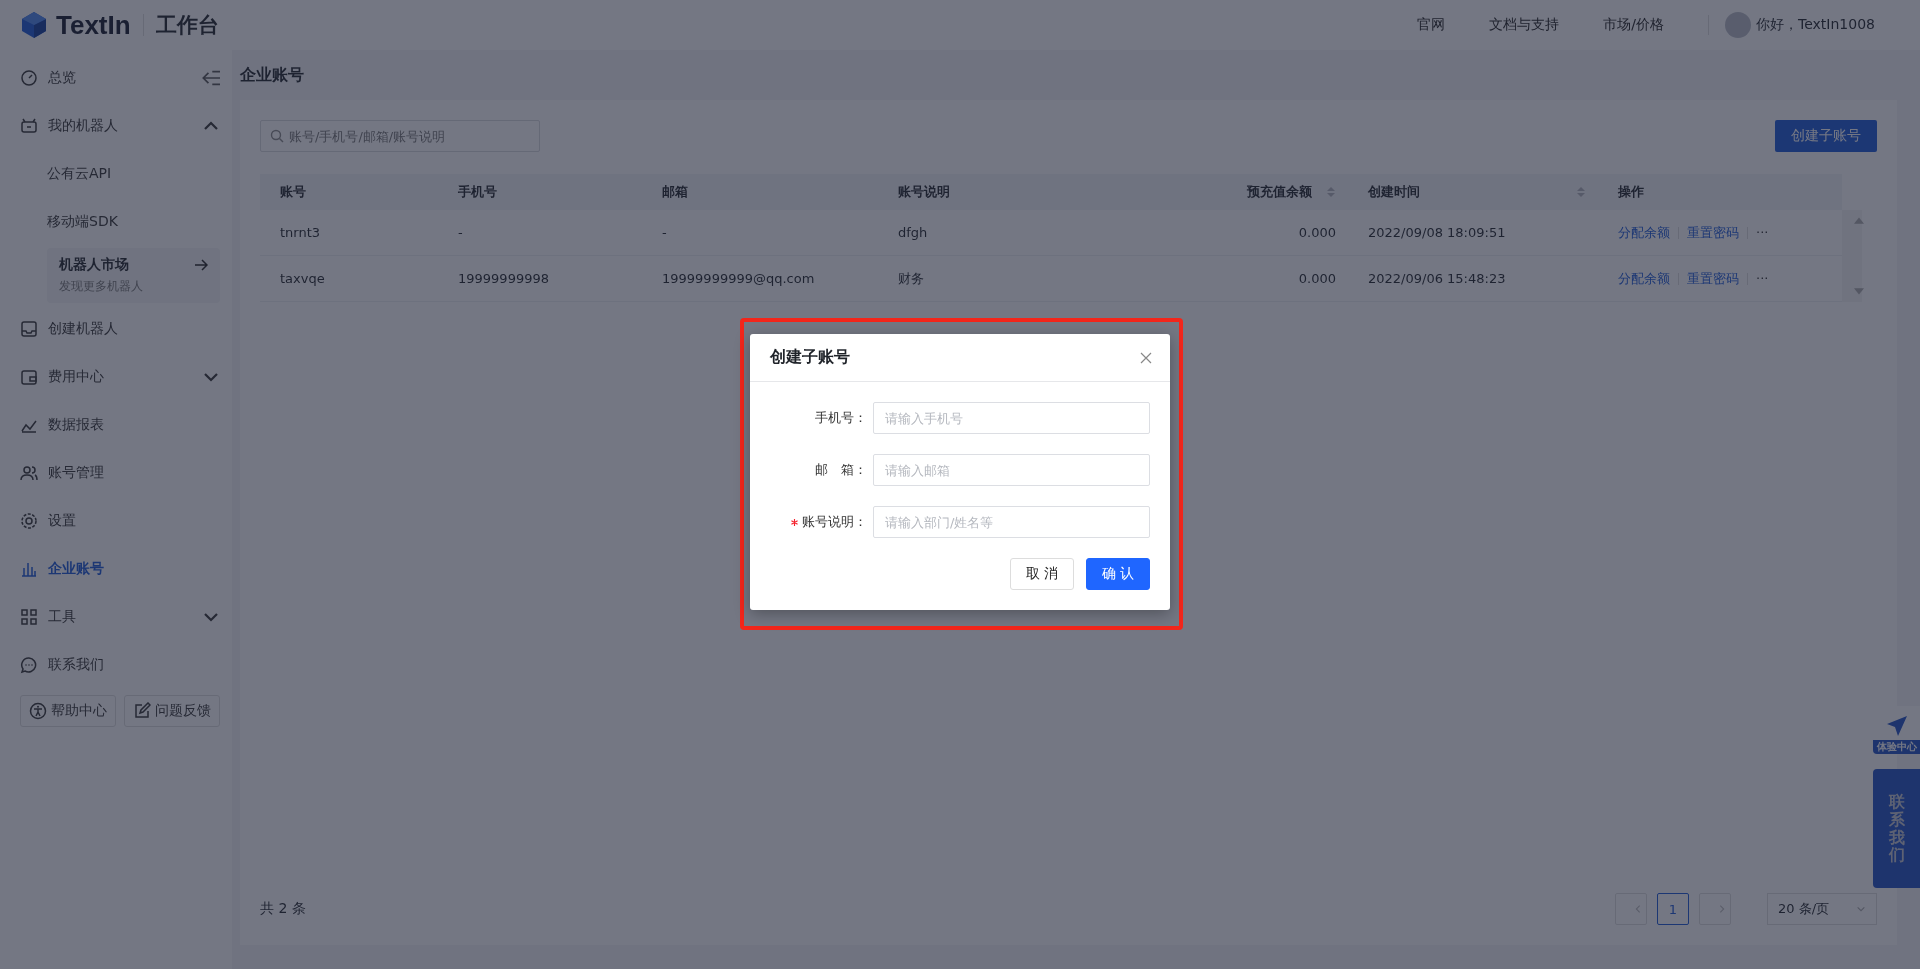 Image resolution: width=1920 pixels, height=969 pixels. I want to click on table-cell: 19999999999@qq.com, so click(760, 279).